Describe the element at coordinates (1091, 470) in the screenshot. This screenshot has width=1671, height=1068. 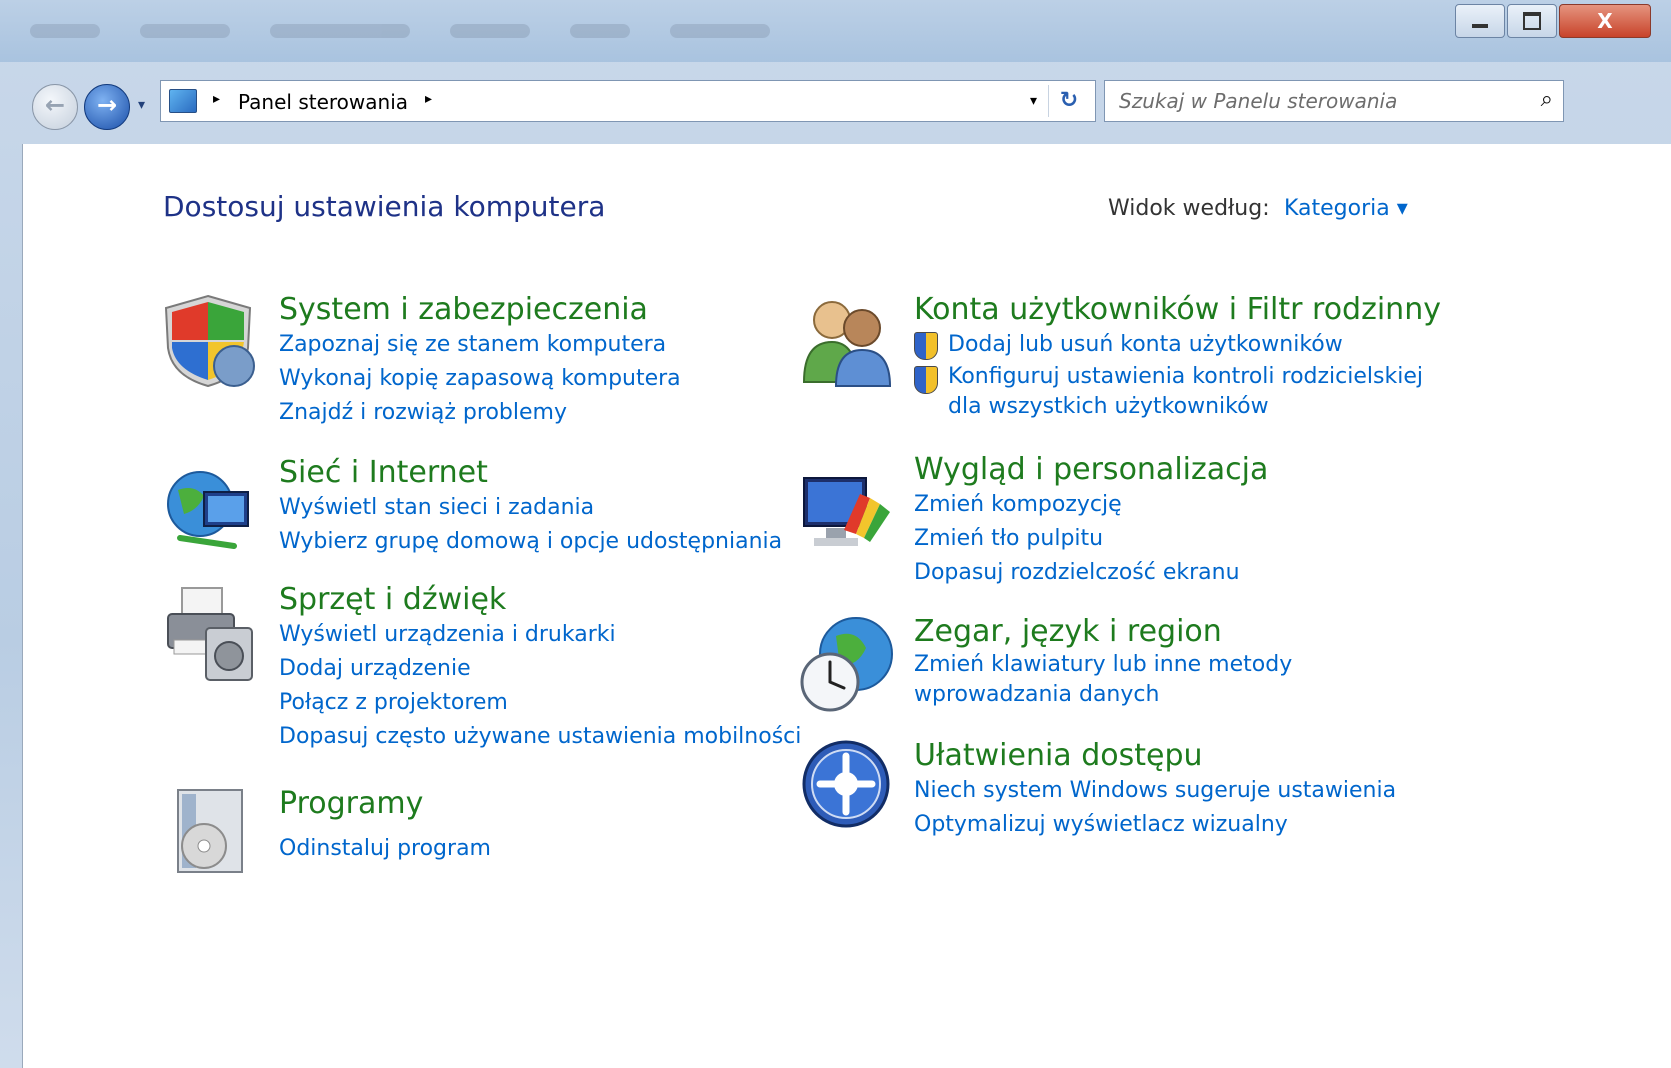
I see `category-title: Wygląd i personalizacja` at that location.